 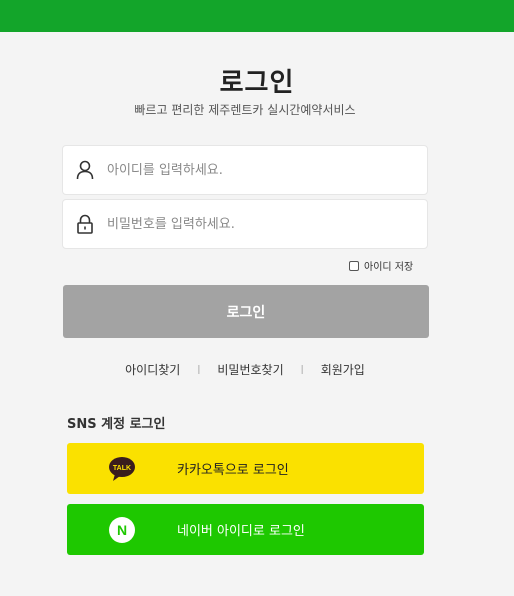 I want to click on sns-login-title: SNS 계정 로그인, so click(x=116, y=424).